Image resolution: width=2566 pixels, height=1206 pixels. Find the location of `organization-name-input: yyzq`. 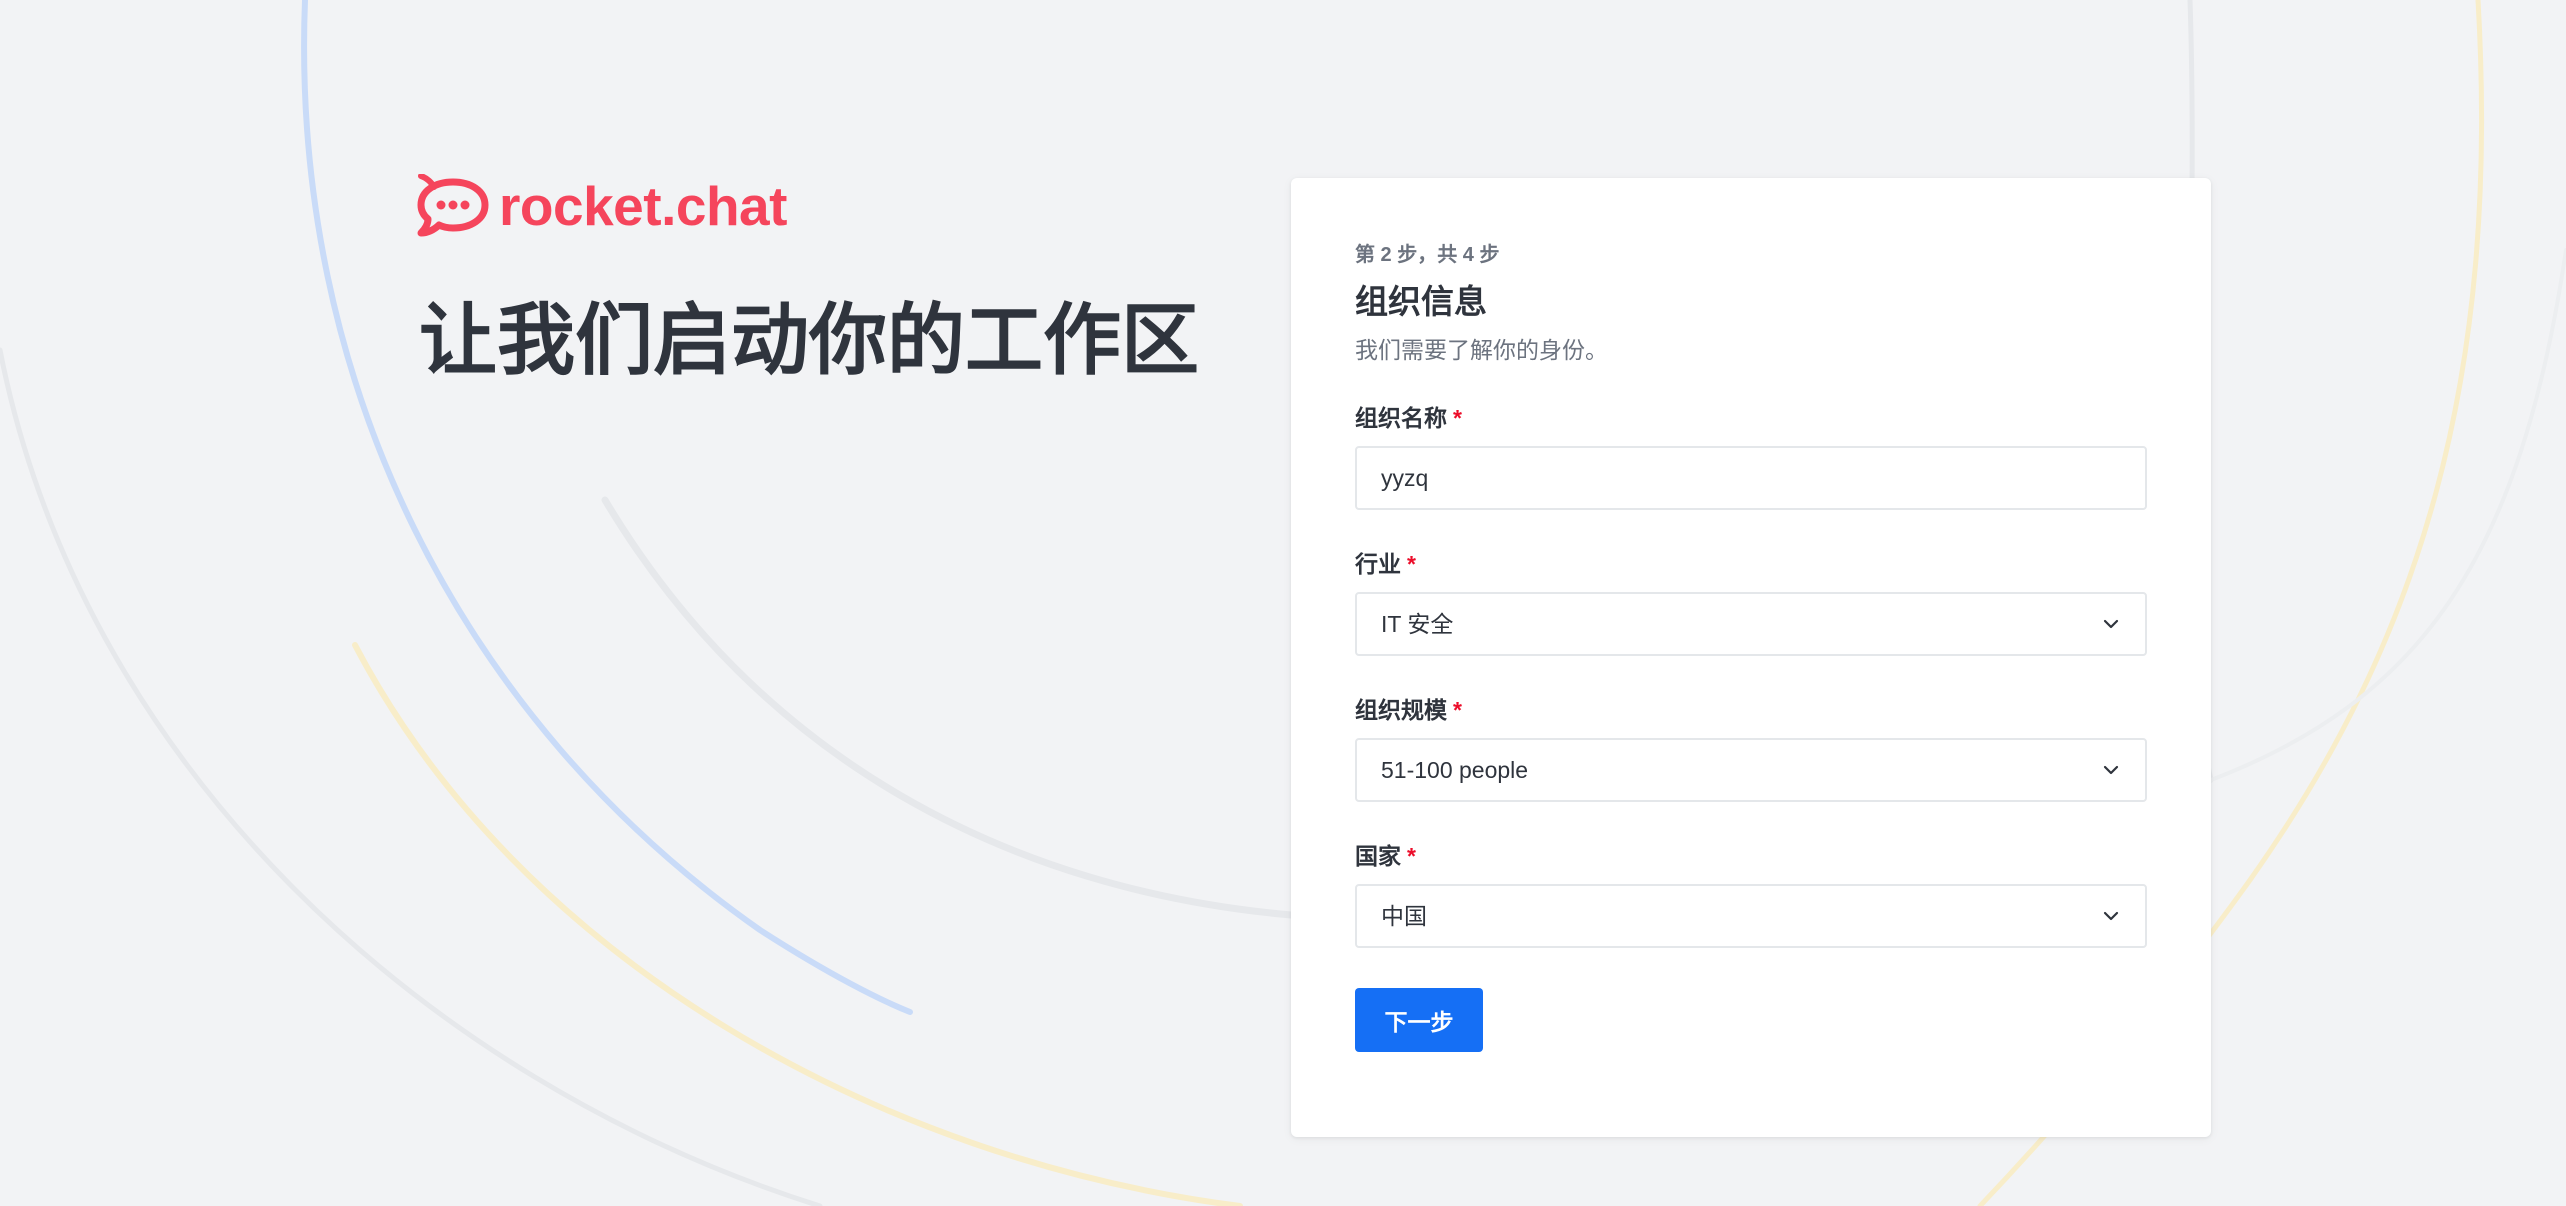

organization-name-input: yyzq is located at coordinates (1751, 478).